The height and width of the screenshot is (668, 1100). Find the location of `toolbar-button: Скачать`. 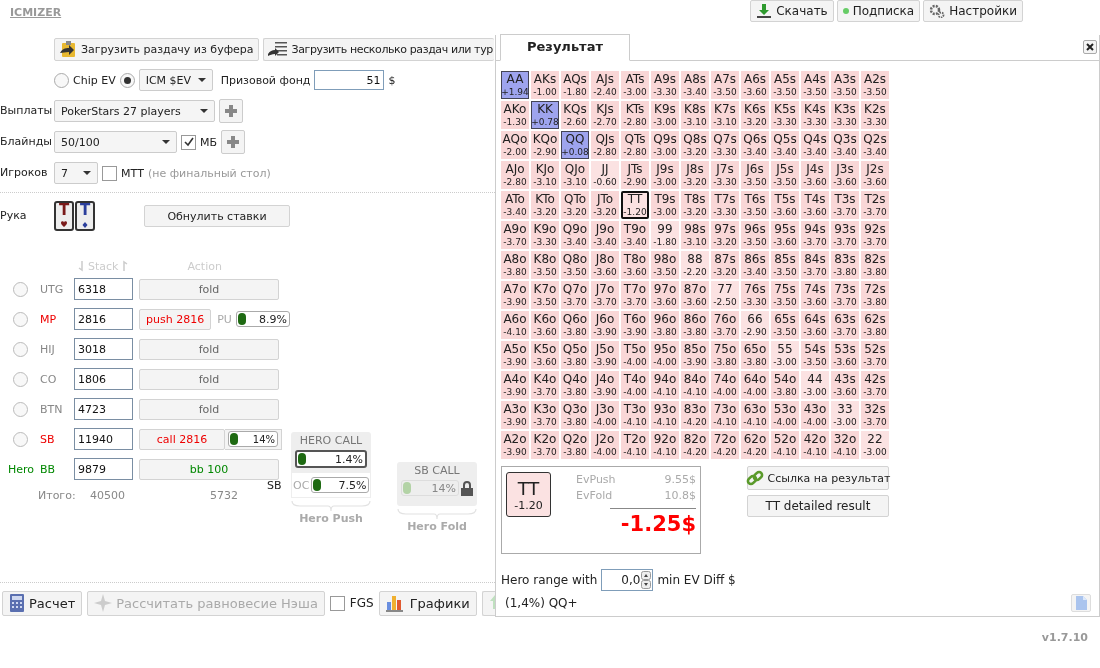

toolbar-button: Скачать is located at coordinates (792, 11).